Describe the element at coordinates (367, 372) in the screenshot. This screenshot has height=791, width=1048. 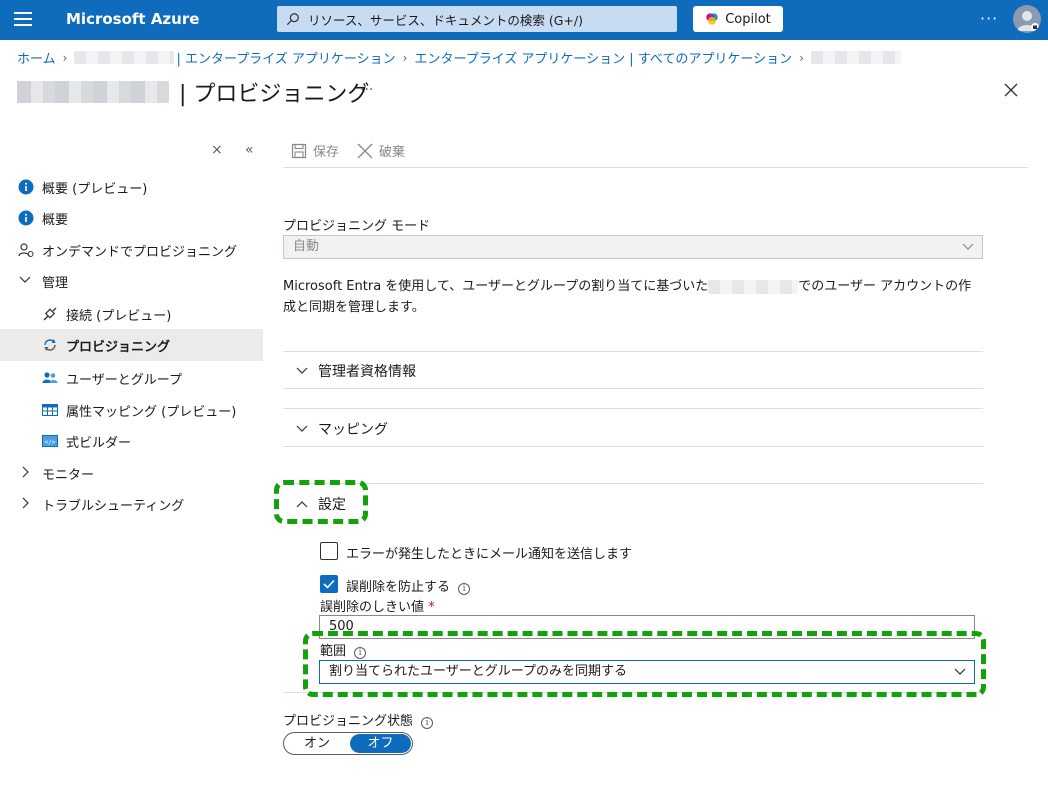
I see `section-title: 管理者資格情報` at that location.